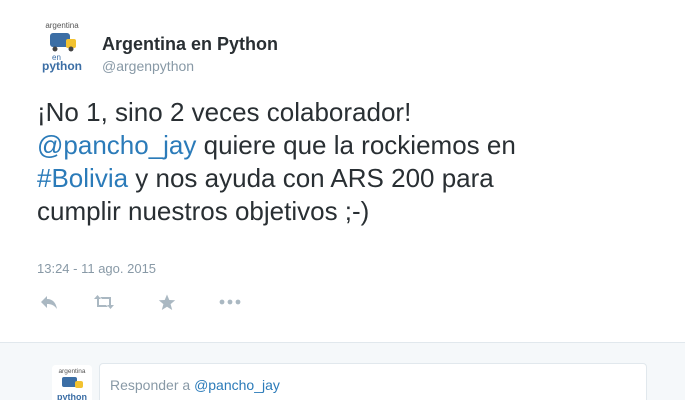  I want to click on tweet-text-line-2: @pancho_jay quiere que la rockiemos en, so click(347, 145).